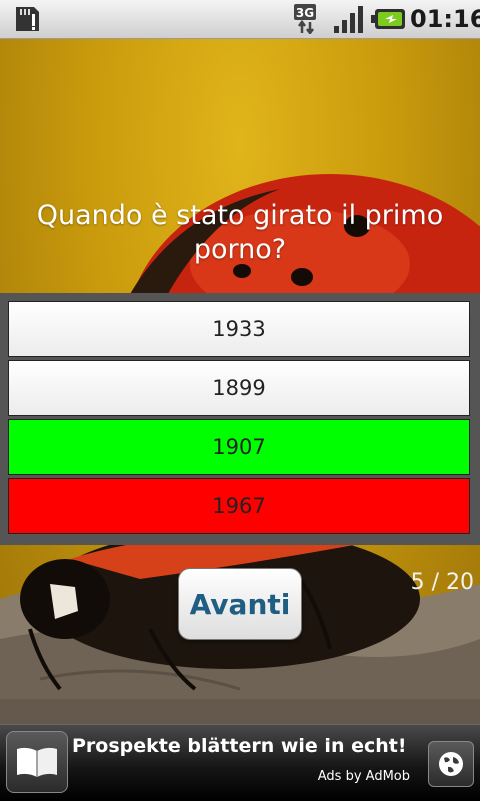 This screenshot has width=480, height=801. I want to click on book-icon, so click(37, 762).